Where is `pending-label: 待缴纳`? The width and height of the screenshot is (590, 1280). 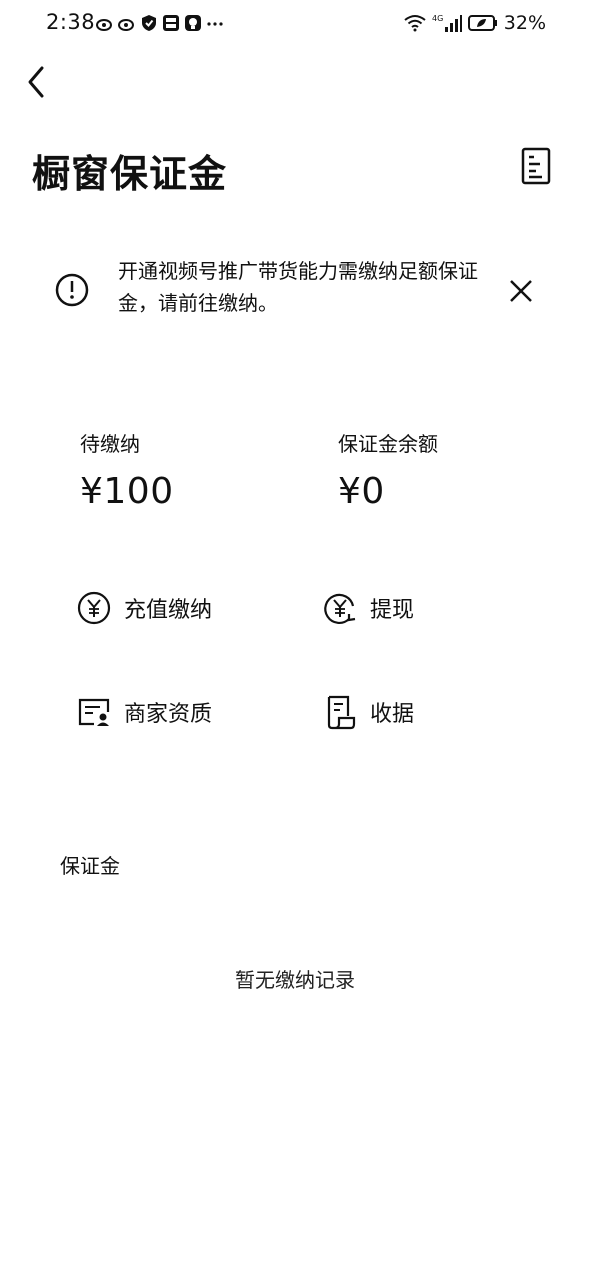
pending-label: 待缴纳 is located at coordinates (110, 444).